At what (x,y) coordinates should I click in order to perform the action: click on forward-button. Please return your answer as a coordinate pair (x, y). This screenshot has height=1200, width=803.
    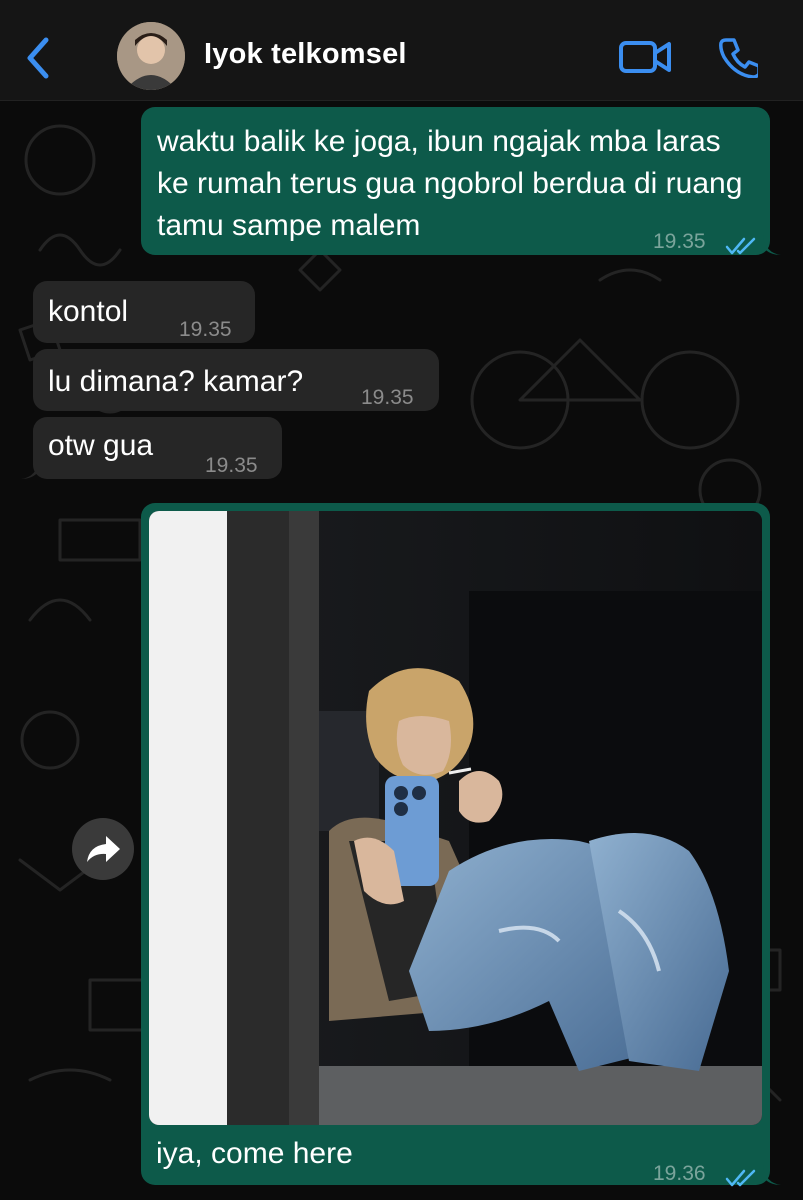
    Looking at the image, I should click on (103, 849).